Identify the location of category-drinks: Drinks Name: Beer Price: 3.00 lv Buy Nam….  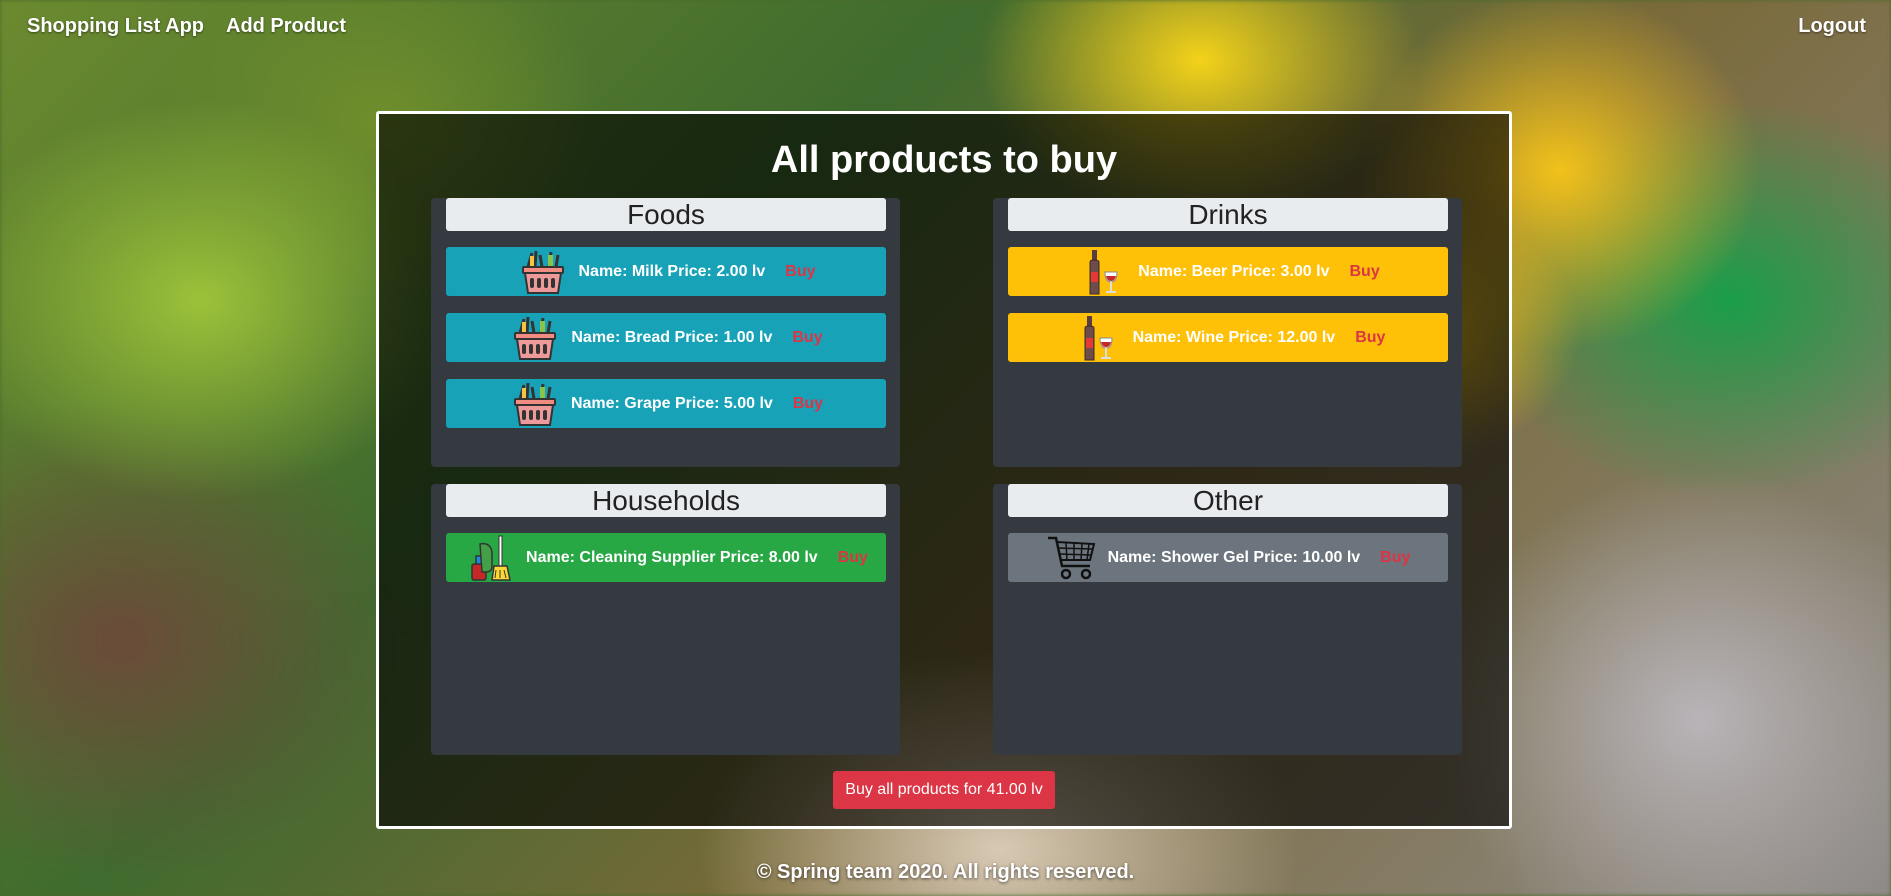
(1227, 332).